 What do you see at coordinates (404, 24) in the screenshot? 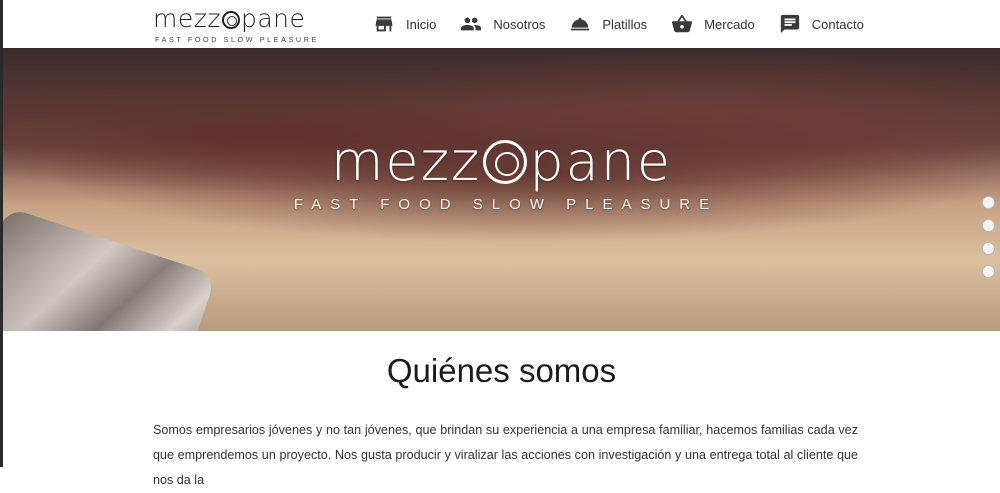
I see `nav-item-inicio: Inicio` at bounding box center [404, 24].